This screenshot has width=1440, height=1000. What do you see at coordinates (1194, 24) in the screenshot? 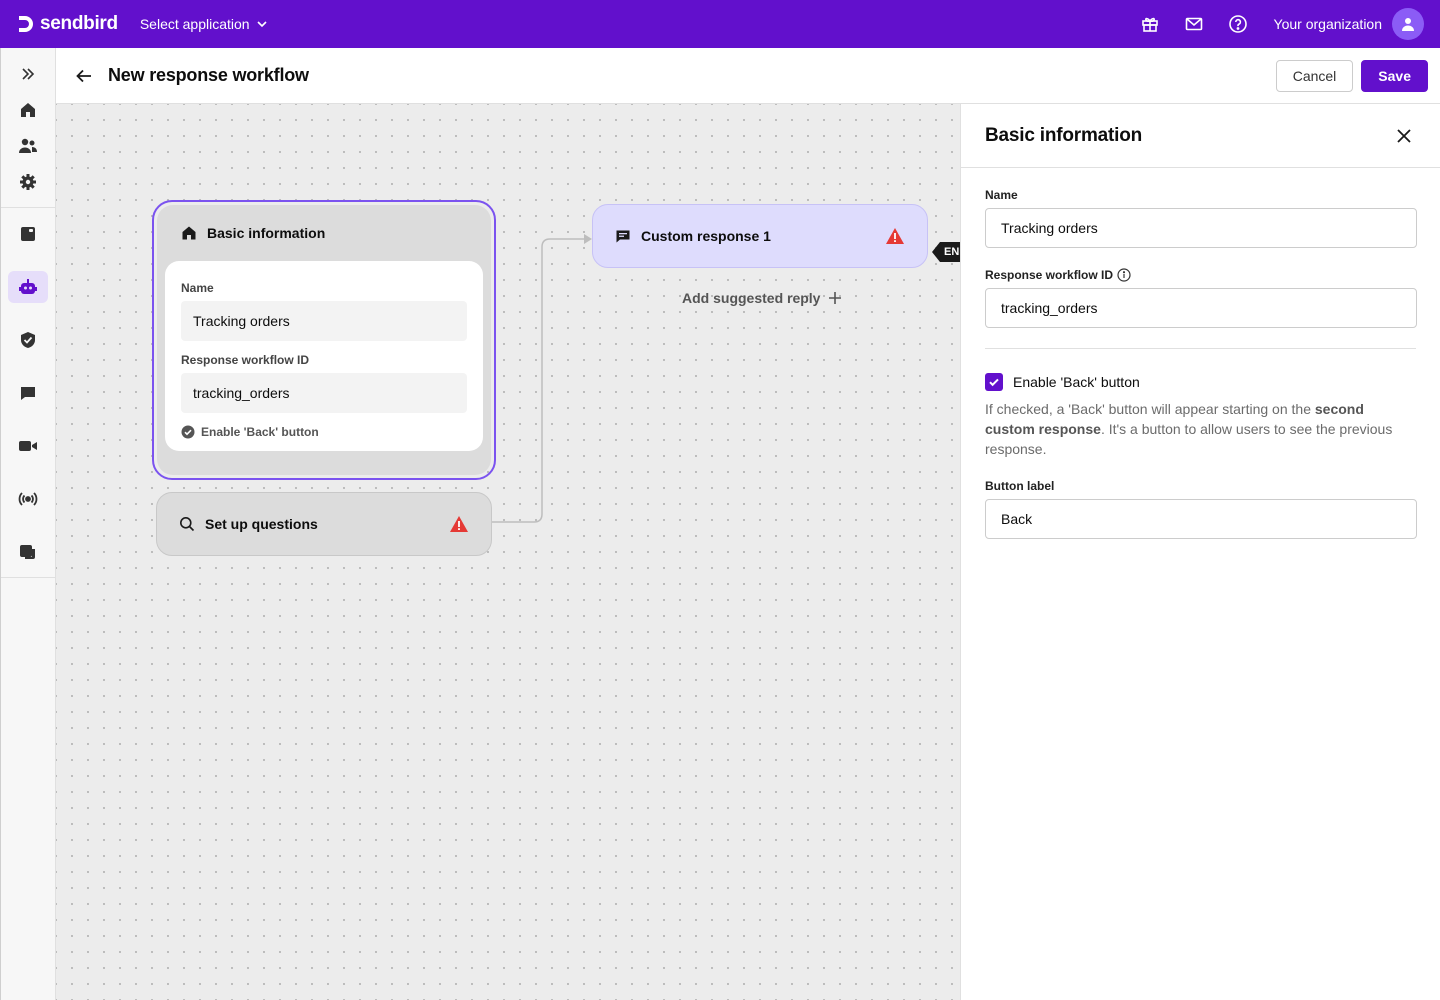
I see `mail-icon` at bounding box center [1194, 24].